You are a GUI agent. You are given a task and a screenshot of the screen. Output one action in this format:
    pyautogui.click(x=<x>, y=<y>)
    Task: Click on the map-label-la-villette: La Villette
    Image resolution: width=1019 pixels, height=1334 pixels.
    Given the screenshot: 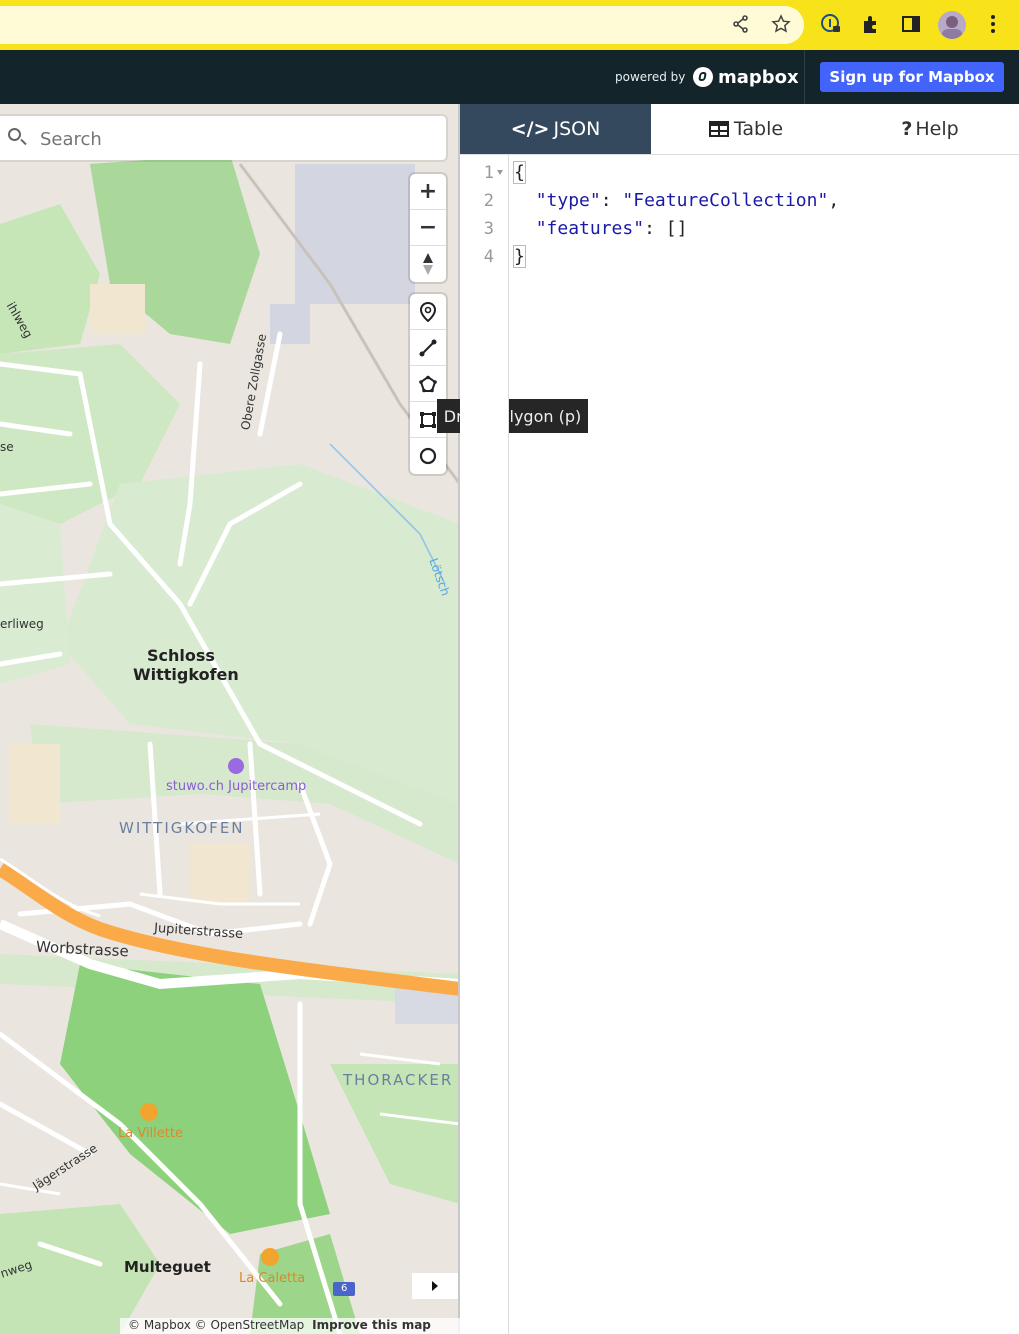 What is the action you would take?
    pyautogui.click(x=150, y=1133)
    